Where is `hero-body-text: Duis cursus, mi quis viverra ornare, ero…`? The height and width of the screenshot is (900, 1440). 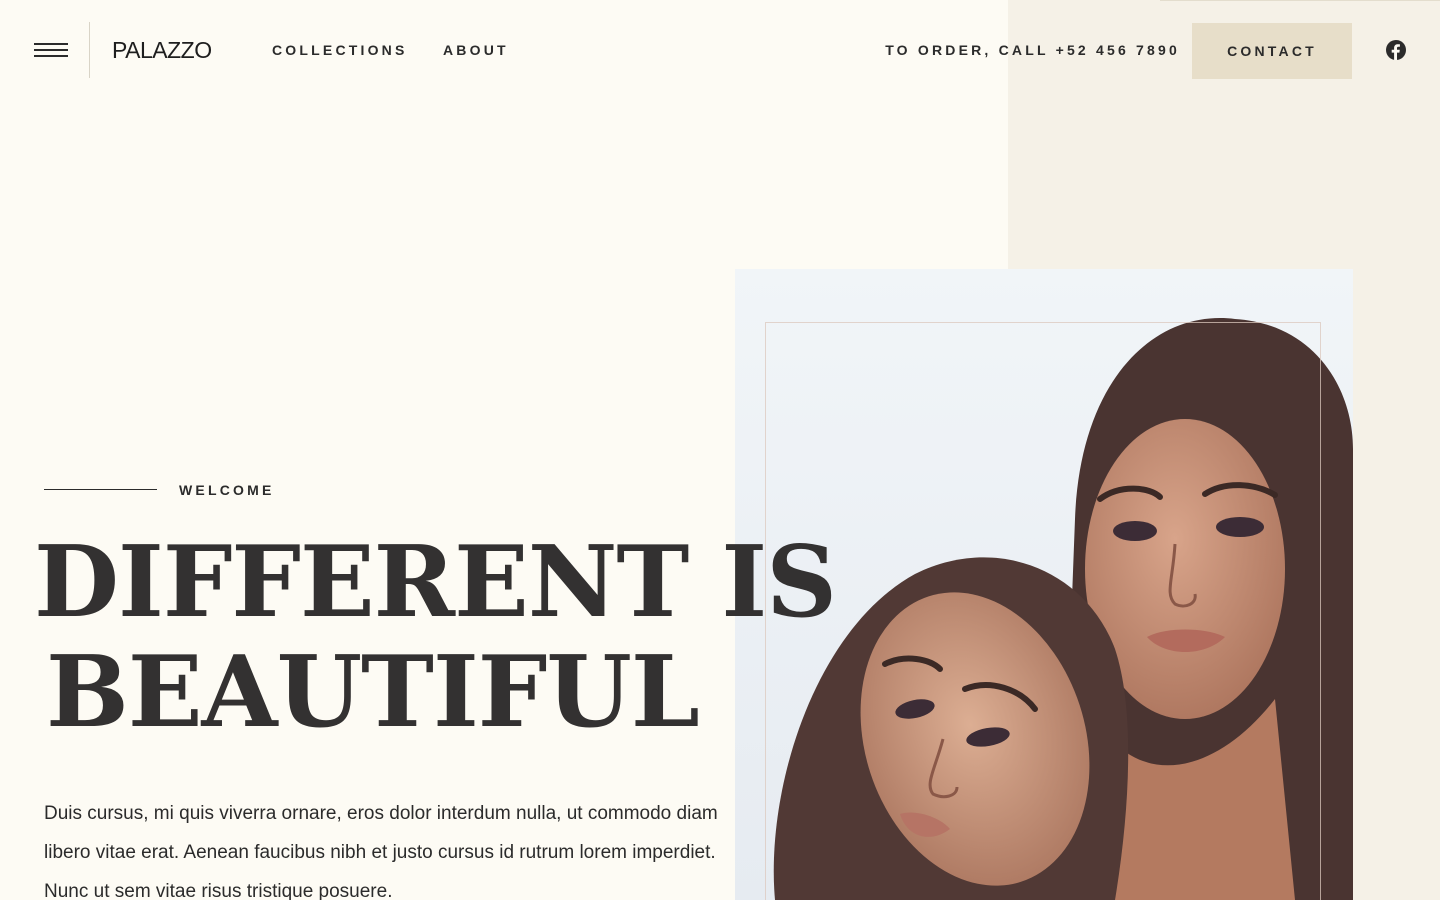
hero-body-text: Duis cursus, mi quis viverra ornare, ero… is located at coordinates (381, 851).